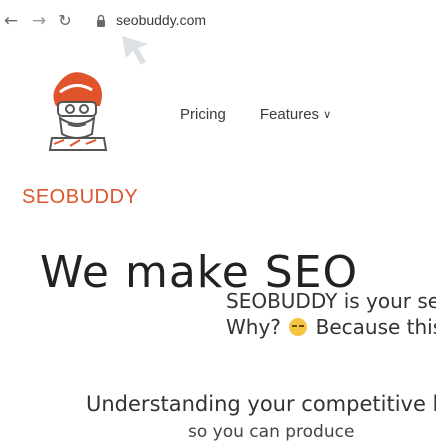  Describe the element at coordinates (101, 20) in the screenshot. I see `lock-icon` at that location.